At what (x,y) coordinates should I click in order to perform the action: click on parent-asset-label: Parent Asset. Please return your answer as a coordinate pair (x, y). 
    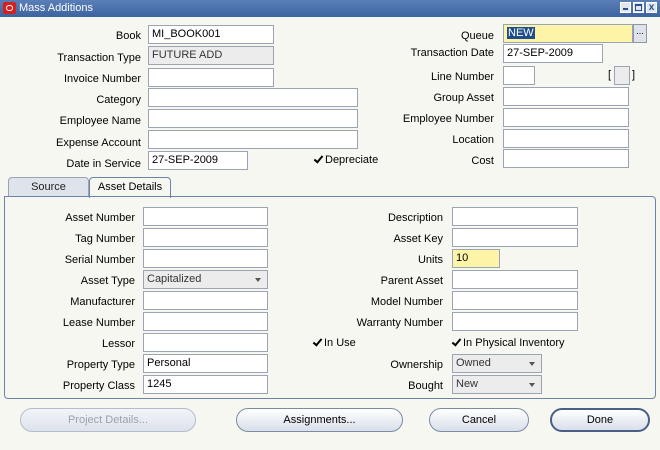
    Looking at the image, I should click on (411, 281).